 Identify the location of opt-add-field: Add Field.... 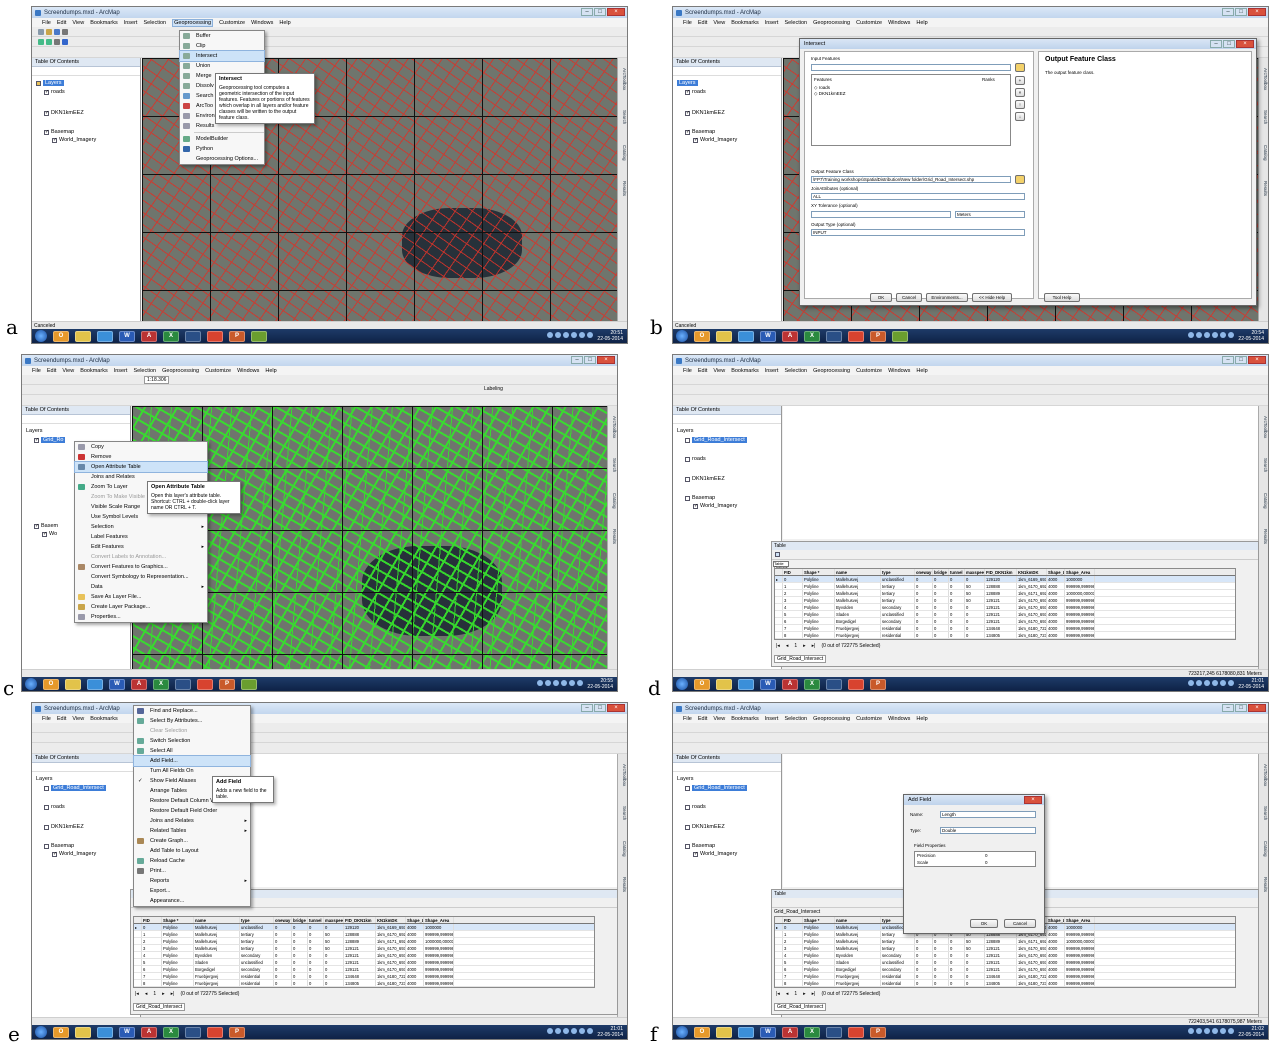
(192, 761).